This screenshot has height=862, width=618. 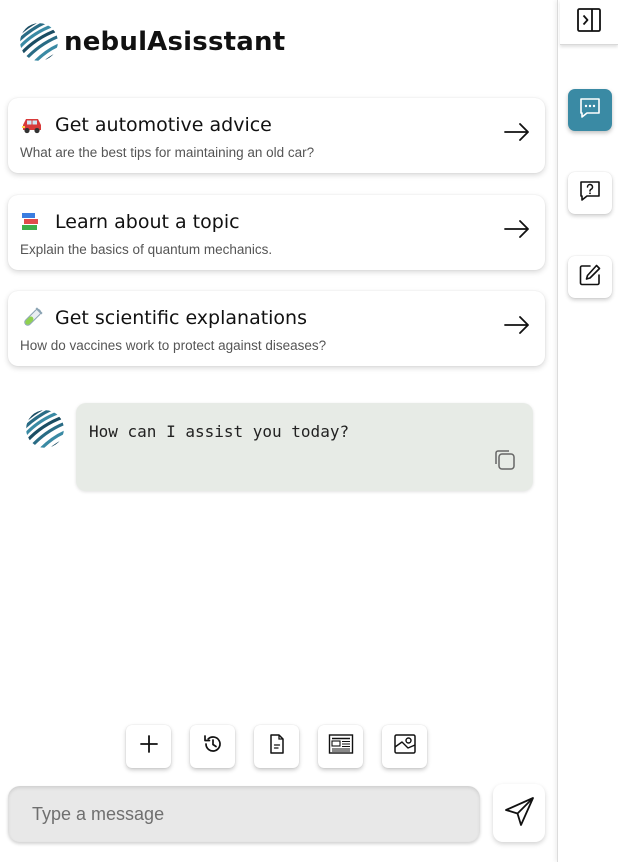 I want to click on message-input-wrapper, so click(x=244, y=814).